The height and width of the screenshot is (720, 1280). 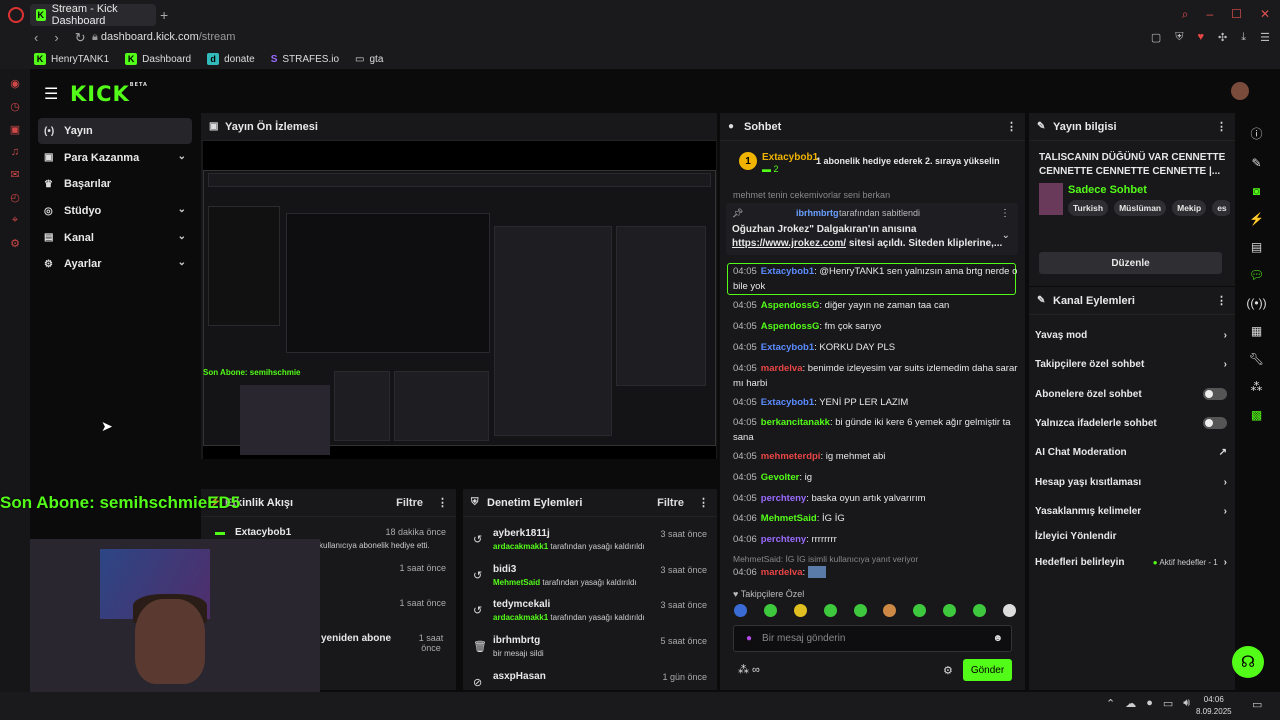 I want to click on snapshot-icon: ▢, so click(x=1156, y=37).